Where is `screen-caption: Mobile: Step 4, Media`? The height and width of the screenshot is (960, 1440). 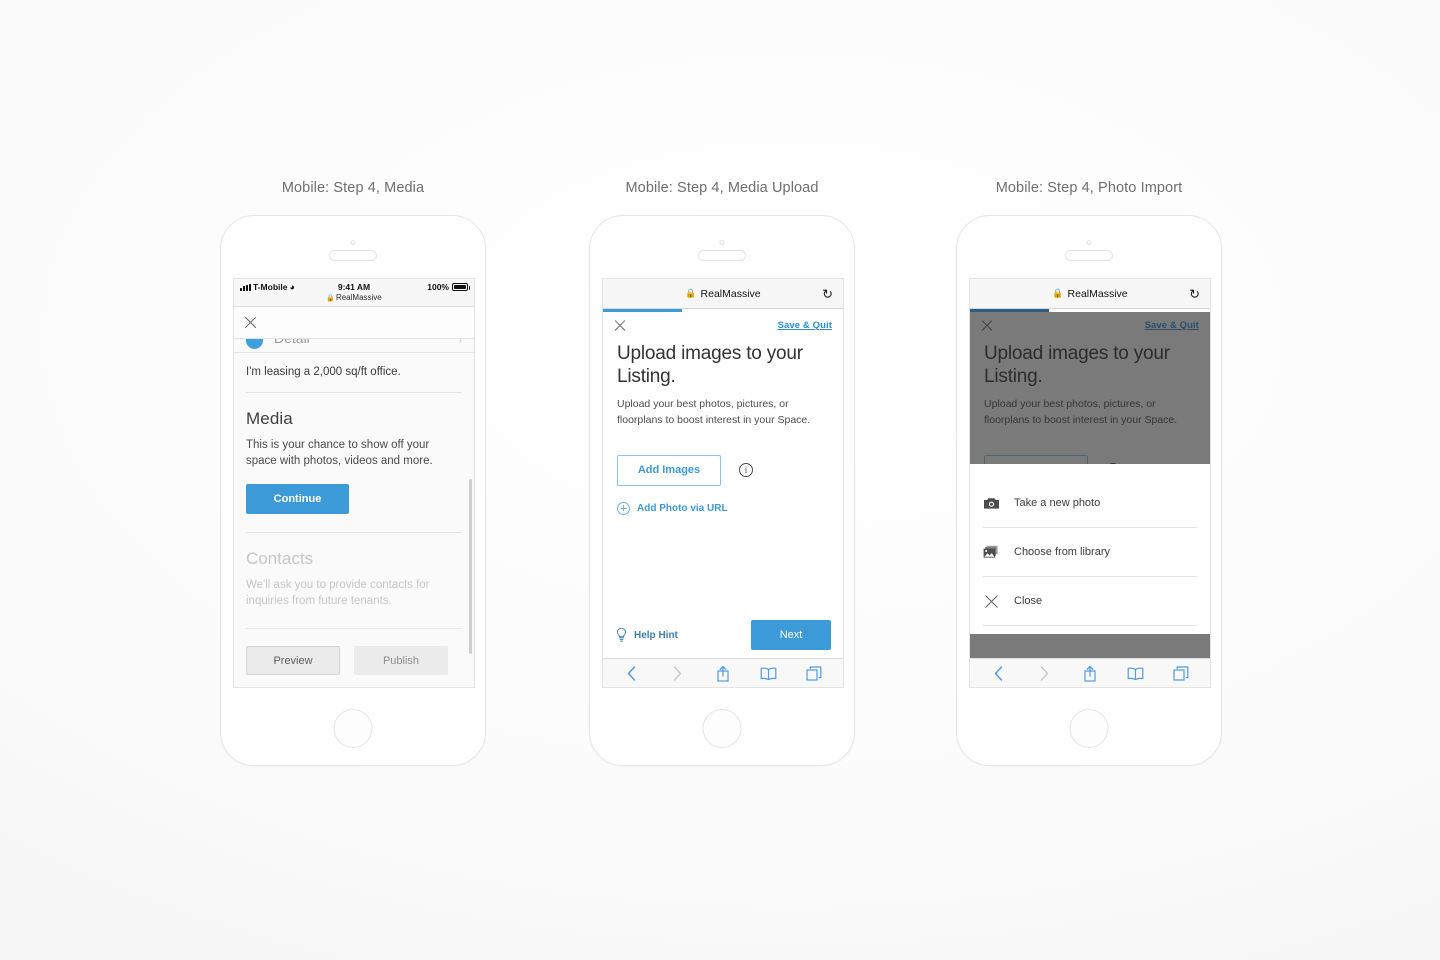 screen-caption: Mobile: Step 4, Media is located at coordinates (353, 188).